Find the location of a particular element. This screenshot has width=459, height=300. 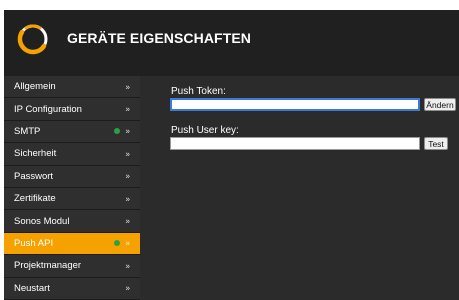

sidebar-item-label: Zertifikate is located at coordinates (35, 199).